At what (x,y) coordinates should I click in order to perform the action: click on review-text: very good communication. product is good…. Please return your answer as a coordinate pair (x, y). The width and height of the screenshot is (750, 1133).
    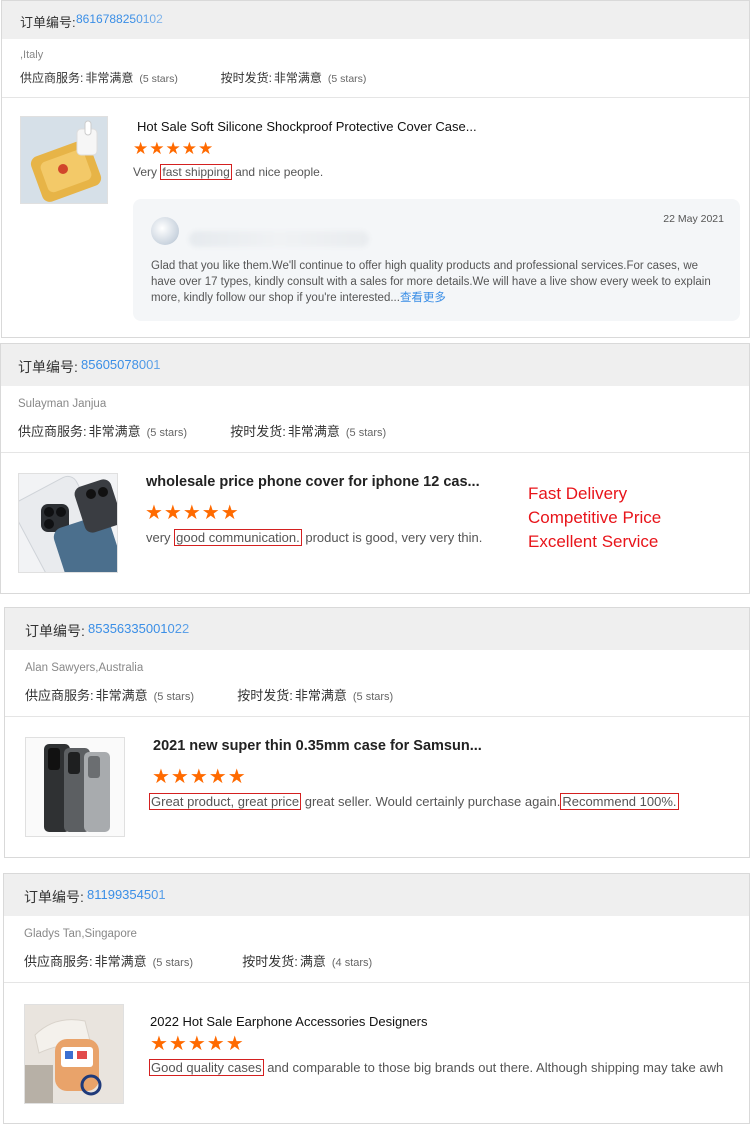
    Looking at the image, I should click on (314, 537).